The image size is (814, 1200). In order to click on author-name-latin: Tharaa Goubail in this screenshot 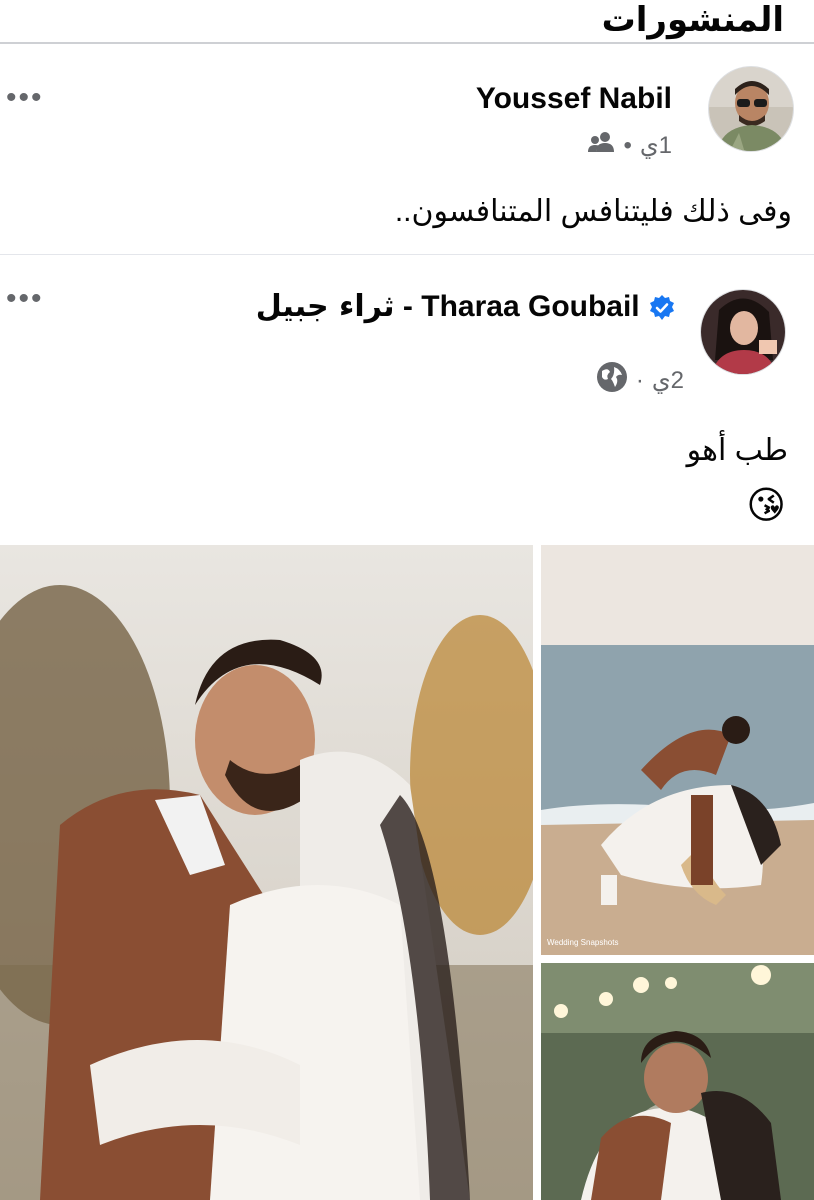, I will do `click(530, 306)`.